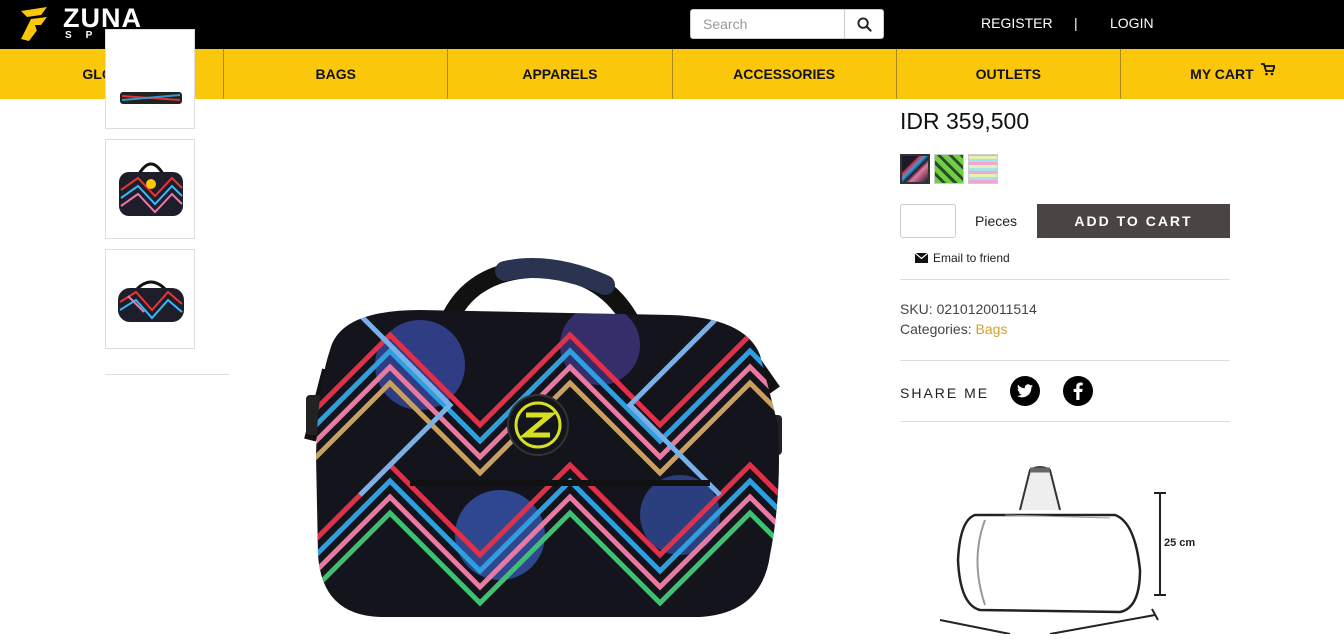 This screenshot has height=639, width=1344. Describe the element at coordinates (945, 393) in the screenshot. I see `share-label: SHARE ME` at that location.